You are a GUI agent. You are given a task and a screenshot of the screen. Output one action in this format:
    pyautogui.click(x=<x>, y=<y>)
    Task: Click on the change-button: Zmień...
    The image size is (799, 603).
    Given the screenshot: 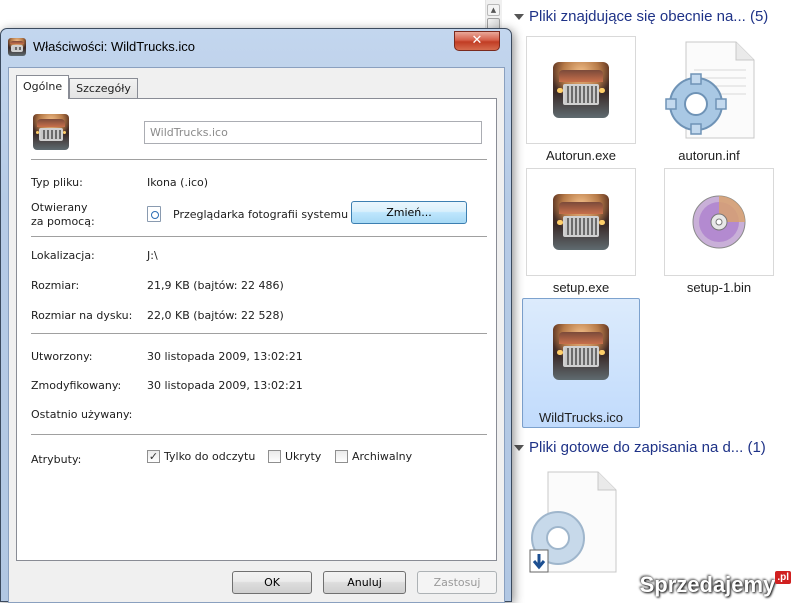 What is the action you would take?
    pyautogui.click(x=409, y=212)
    